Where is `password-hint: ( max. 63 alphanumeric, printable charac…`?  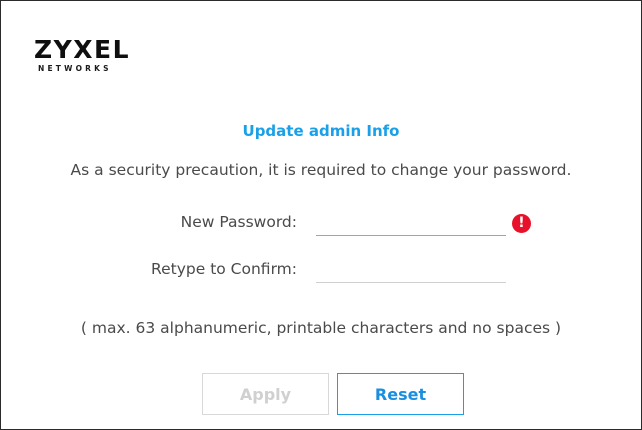
password-hint: ( max. 63 alphanumeric, printable charac… is located at coordinates (321, 328).